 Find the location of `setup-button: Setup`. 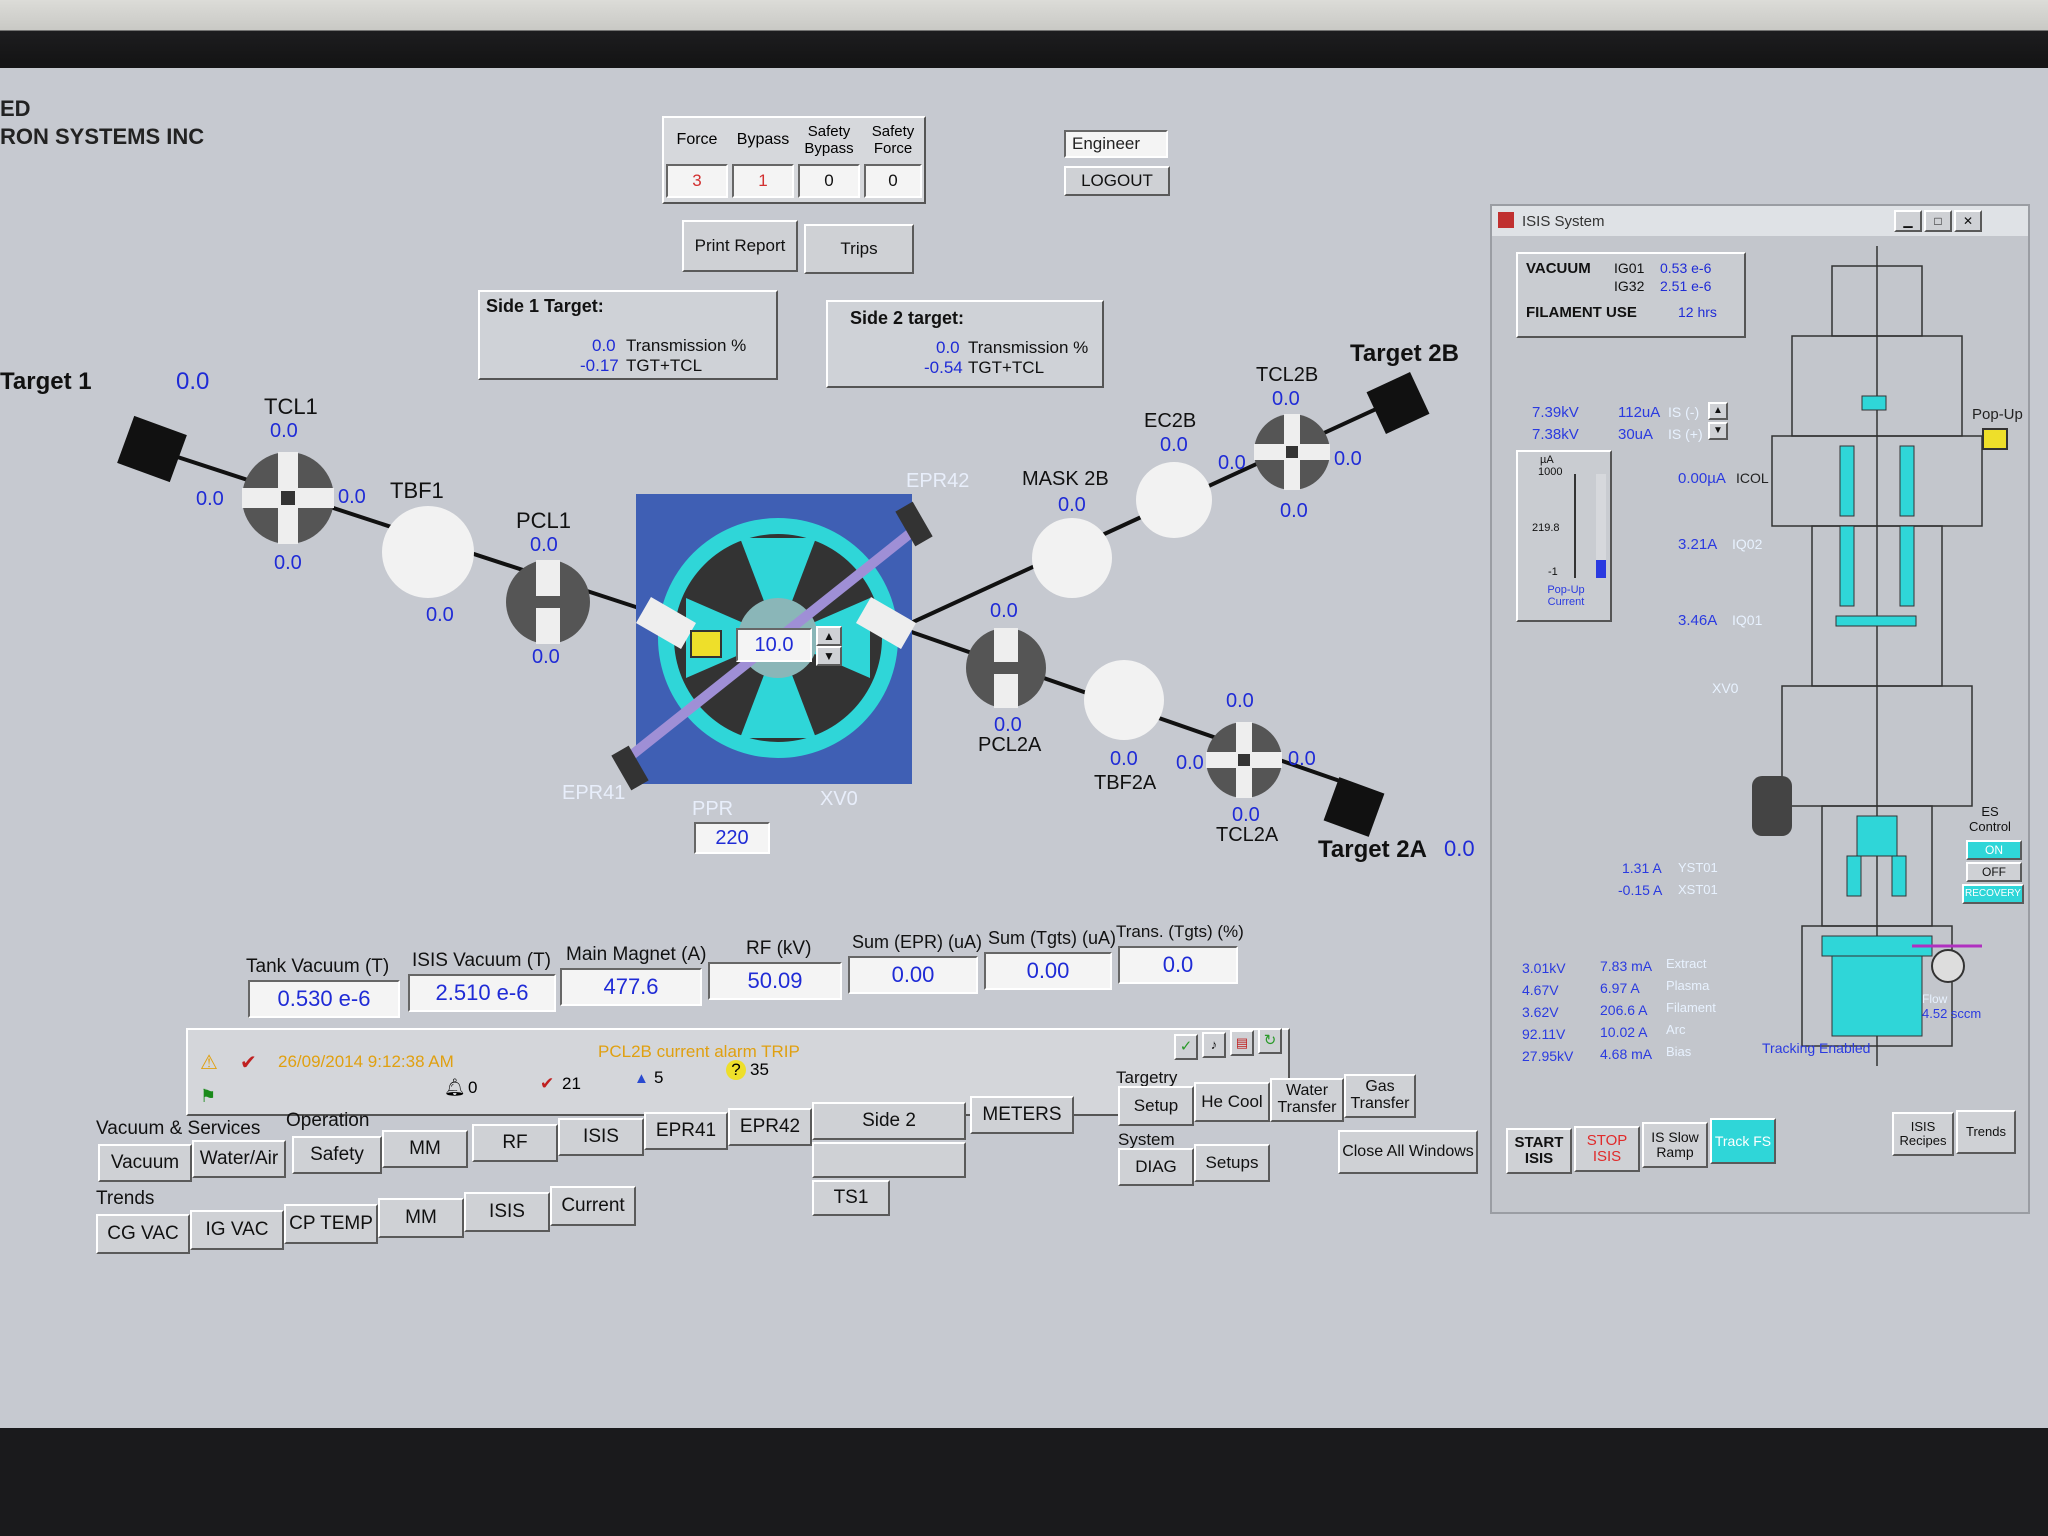

setup-button: Setup is located at coordinates (1156, 1106).